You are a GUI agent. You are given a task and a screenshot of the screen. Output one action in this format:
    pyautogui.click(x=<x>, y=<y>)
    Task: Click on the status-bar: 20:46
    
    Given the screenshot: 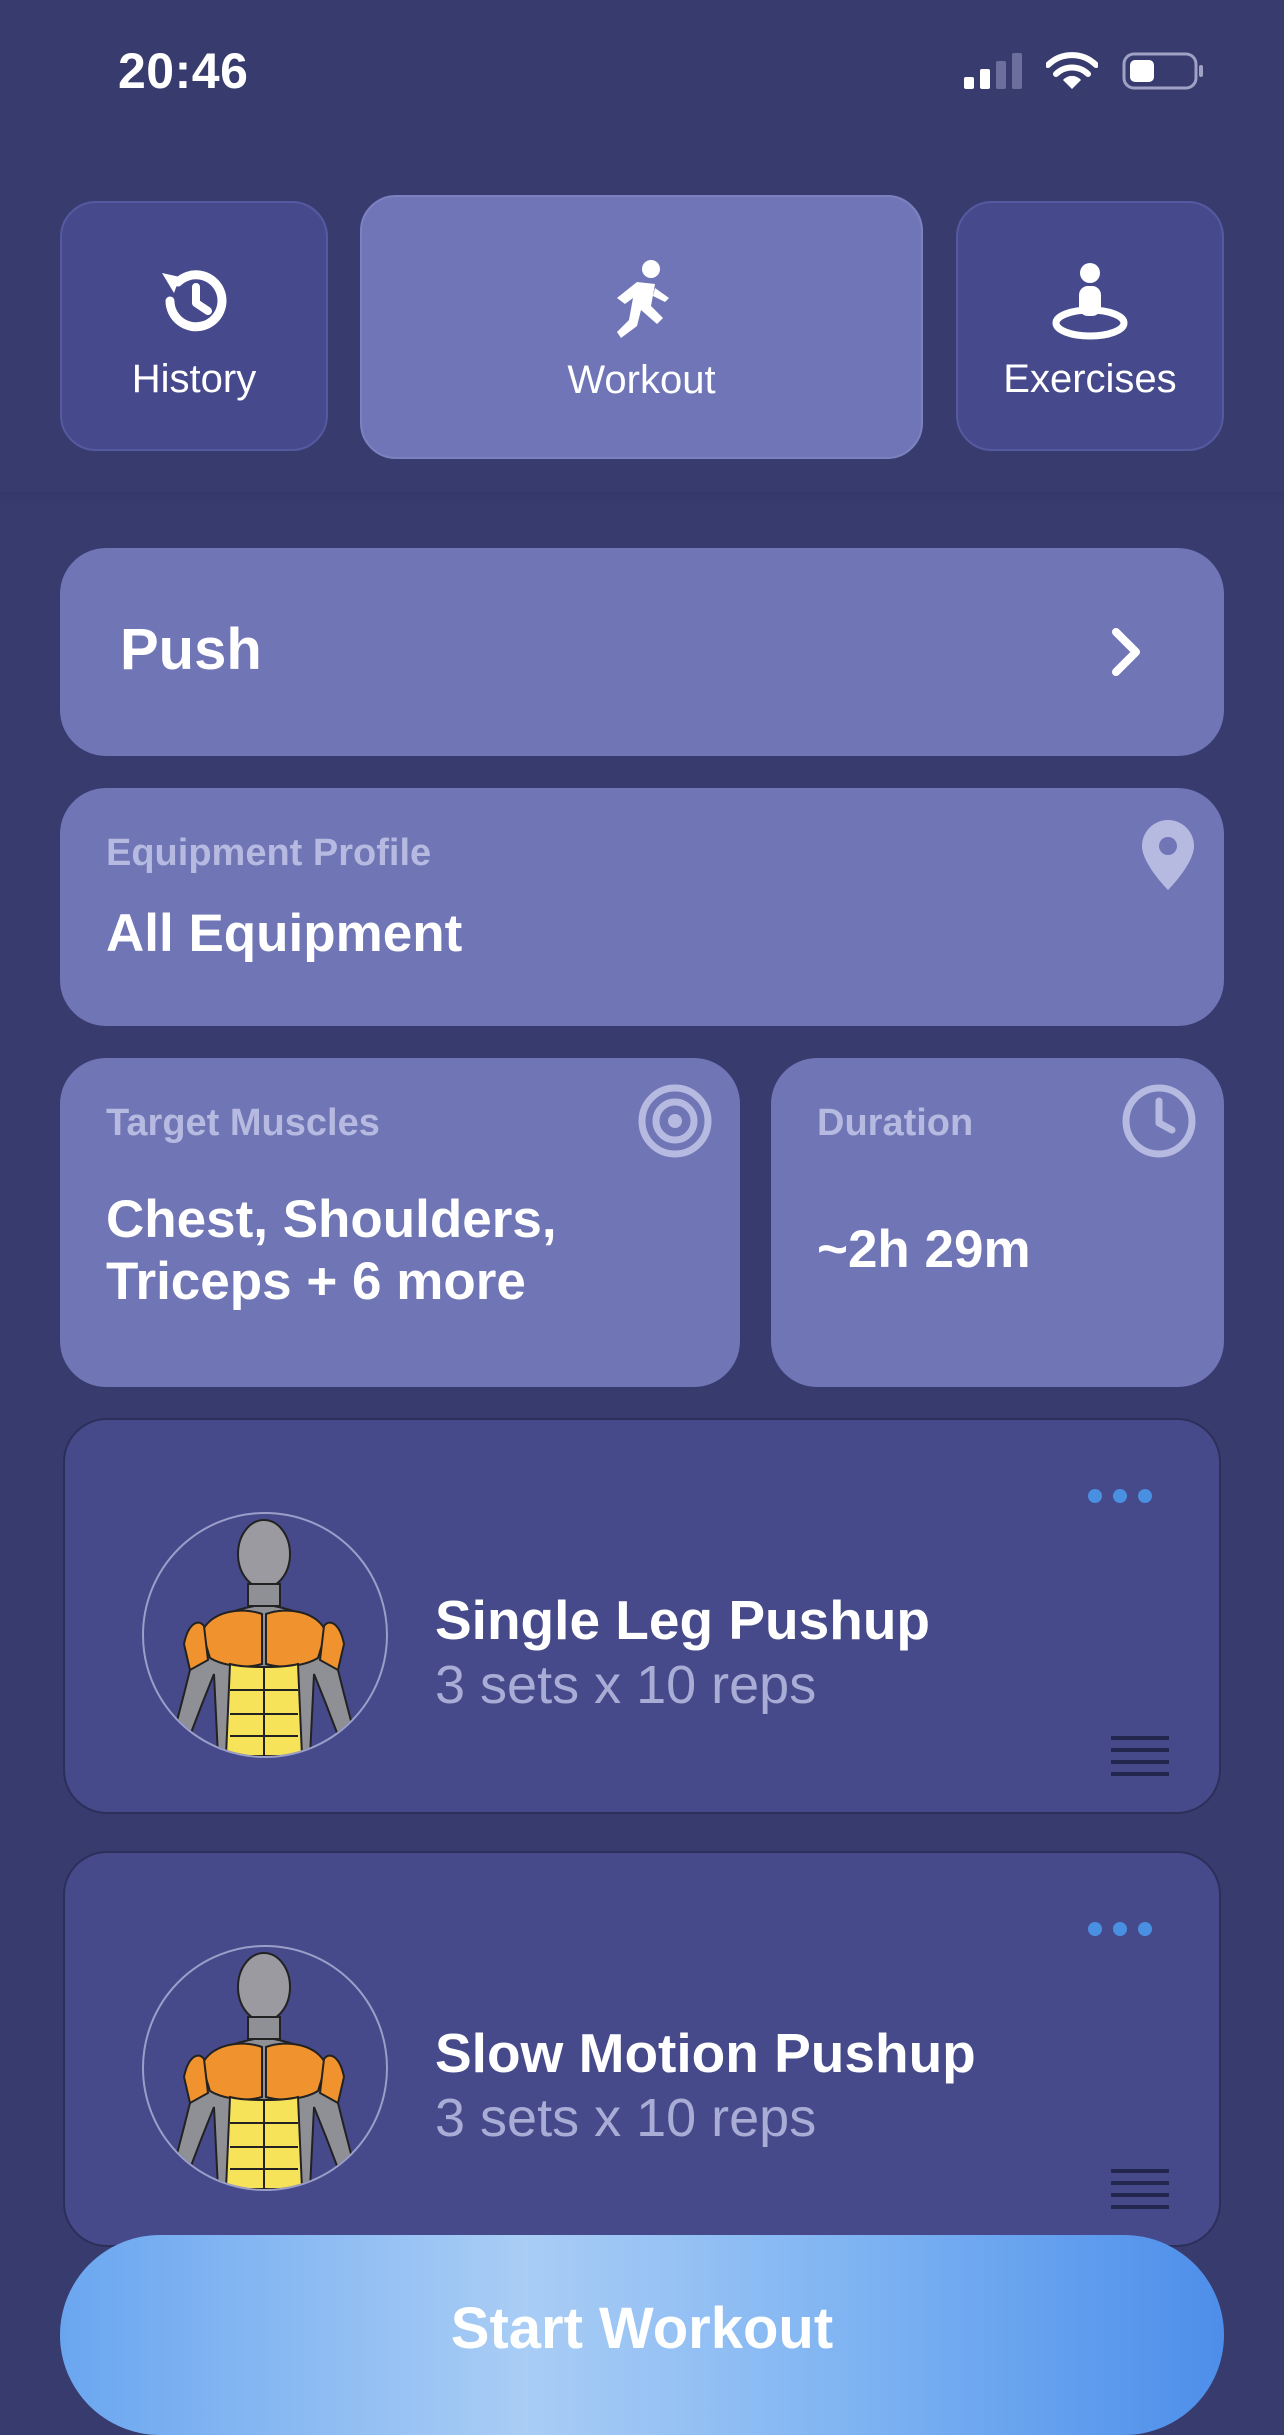 What is the action you would take?
    pyautogui.click(x=642, y=75)
    